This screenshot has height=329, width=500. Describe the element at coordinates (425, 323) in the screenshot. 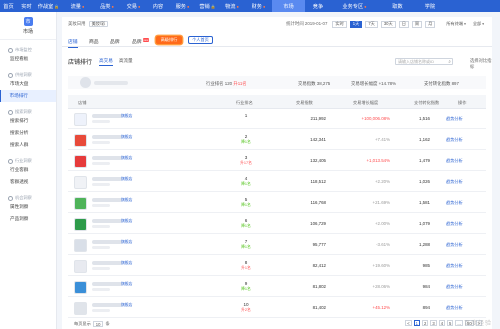

I see `page-button: 2` at that location.